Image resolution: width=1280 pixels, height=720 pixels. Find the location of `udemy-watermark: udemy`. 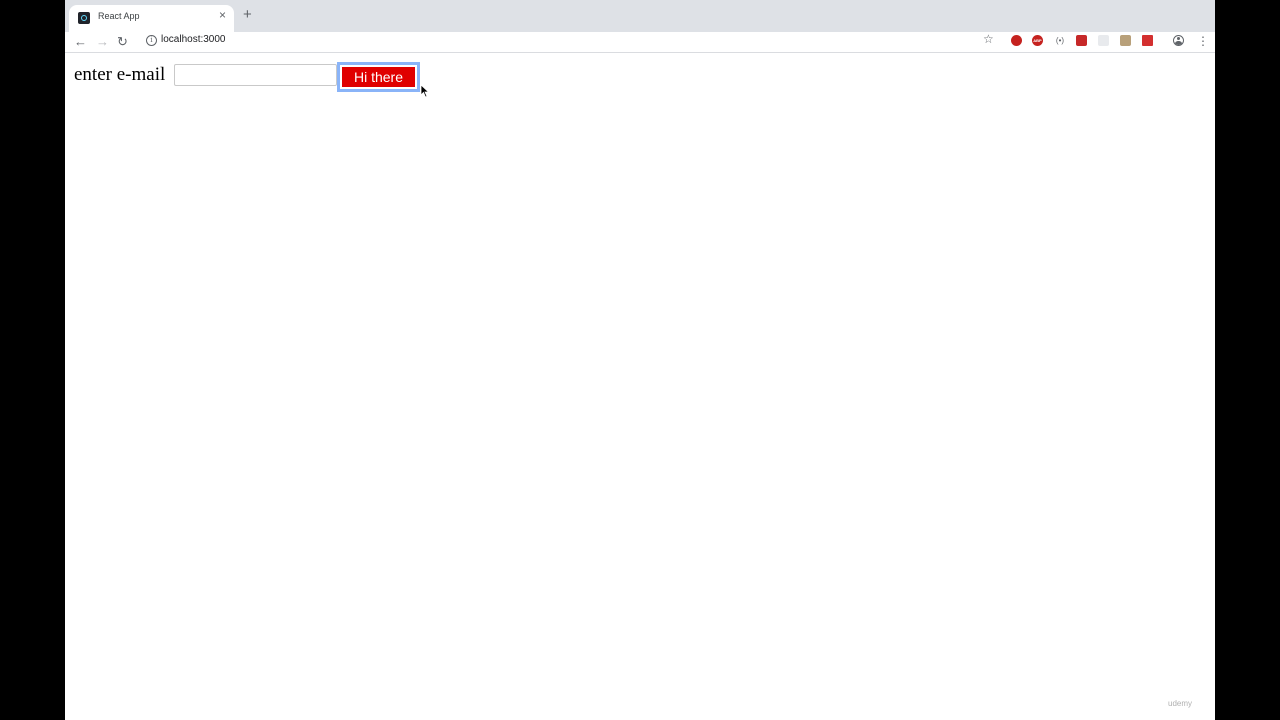

udemy-watermark: udemy is located at coordinates (1180, 703).